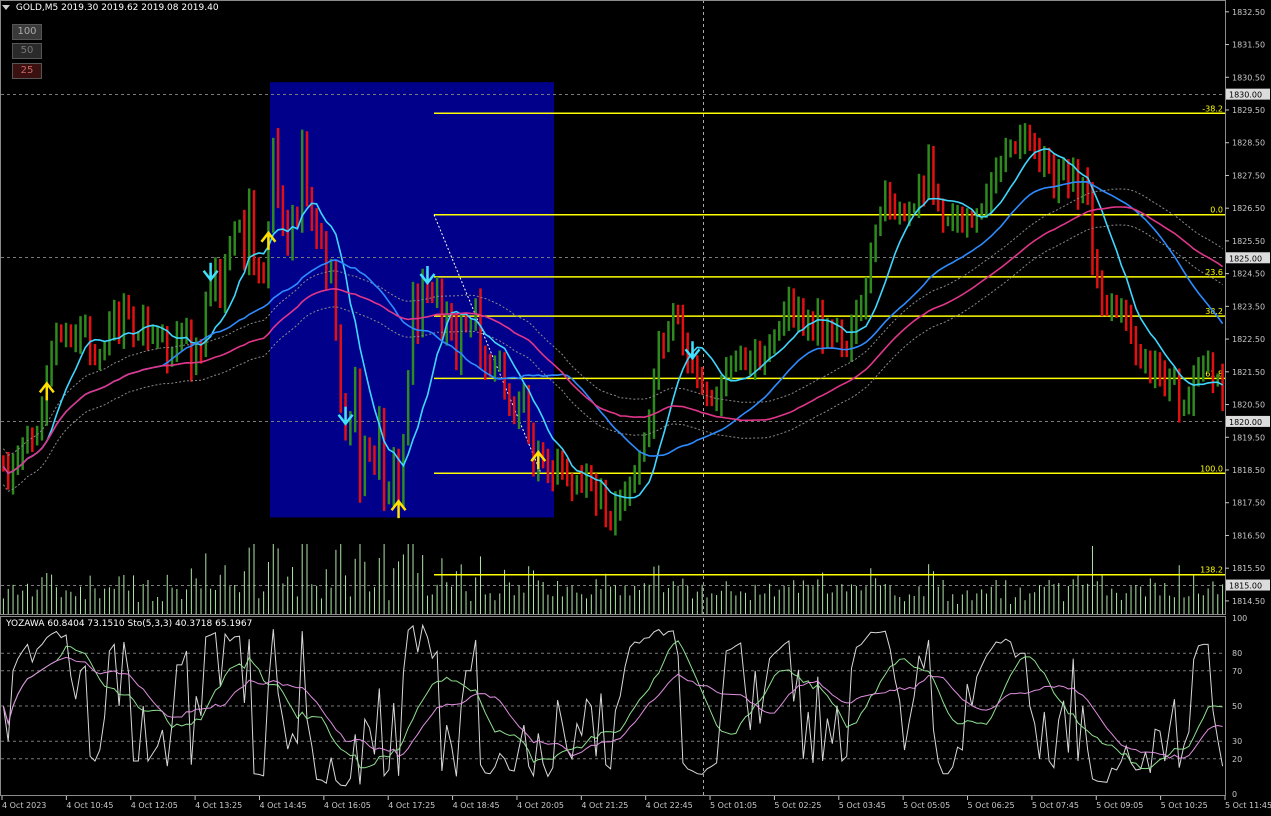 The height and width of the screenshot is (816, 1271). I want to click on chart-header: GOLD,M5 2019.30 2019.62 2019.08 2019.40, so click(110, 8).